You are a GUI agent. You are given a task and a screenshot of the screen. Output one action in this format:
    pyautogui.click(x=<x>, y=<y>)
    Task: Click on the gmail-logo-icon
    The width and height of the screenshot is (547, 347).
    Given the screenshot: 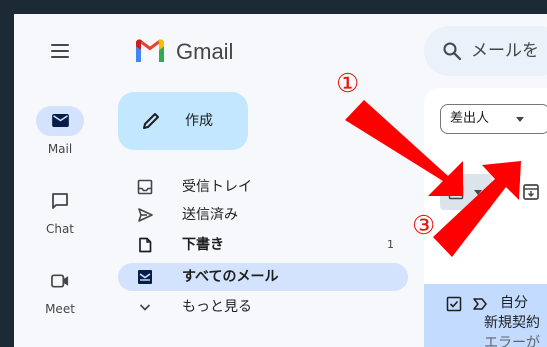 What is the action you would take?
    pyautogui.click(x=150, y=51)
    